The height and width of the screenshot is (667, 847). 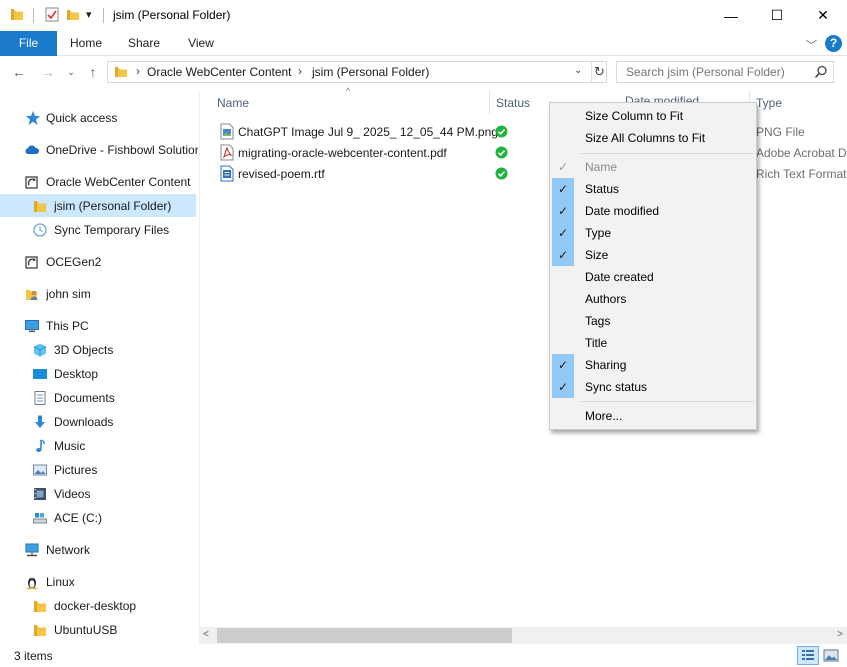 I want to click on menu-item-tags: Tags, so click(x=653, y=321).